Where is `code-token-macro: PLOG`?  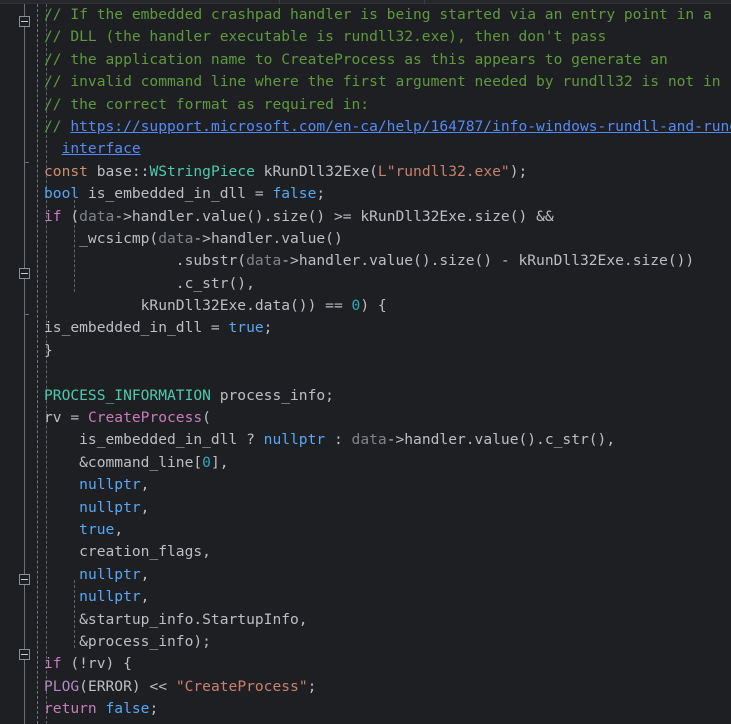
code-token-macro: PLOG is located at coordinates (62, 686).